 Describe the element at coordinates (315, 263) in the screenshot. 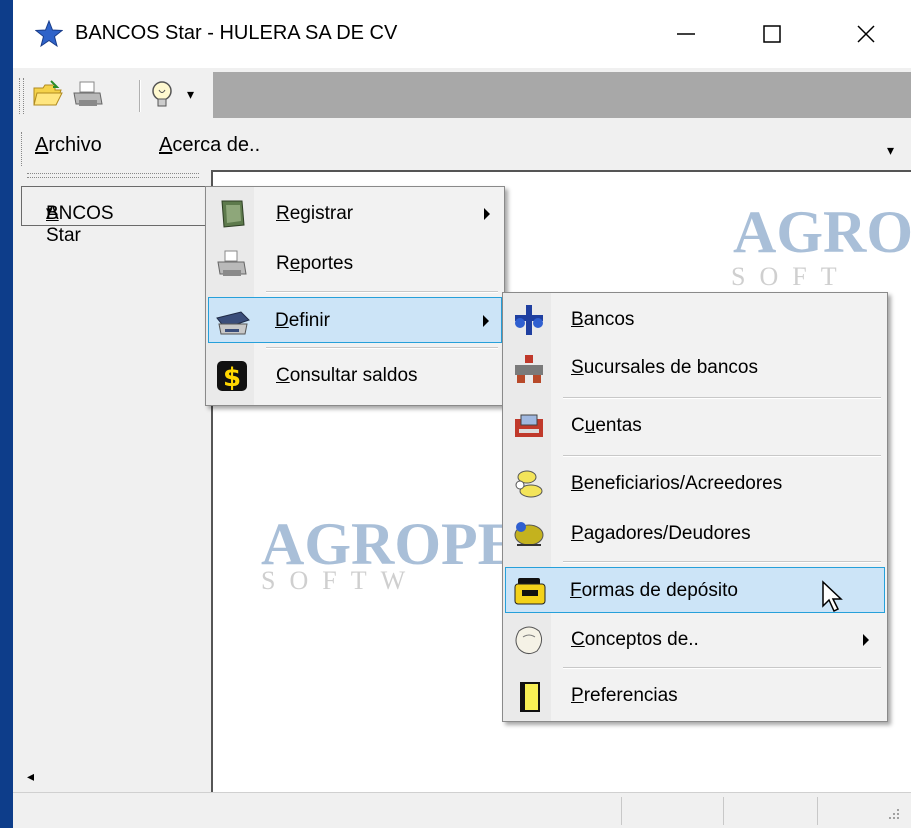

I see `menu-item-label: Reportes` at that location.